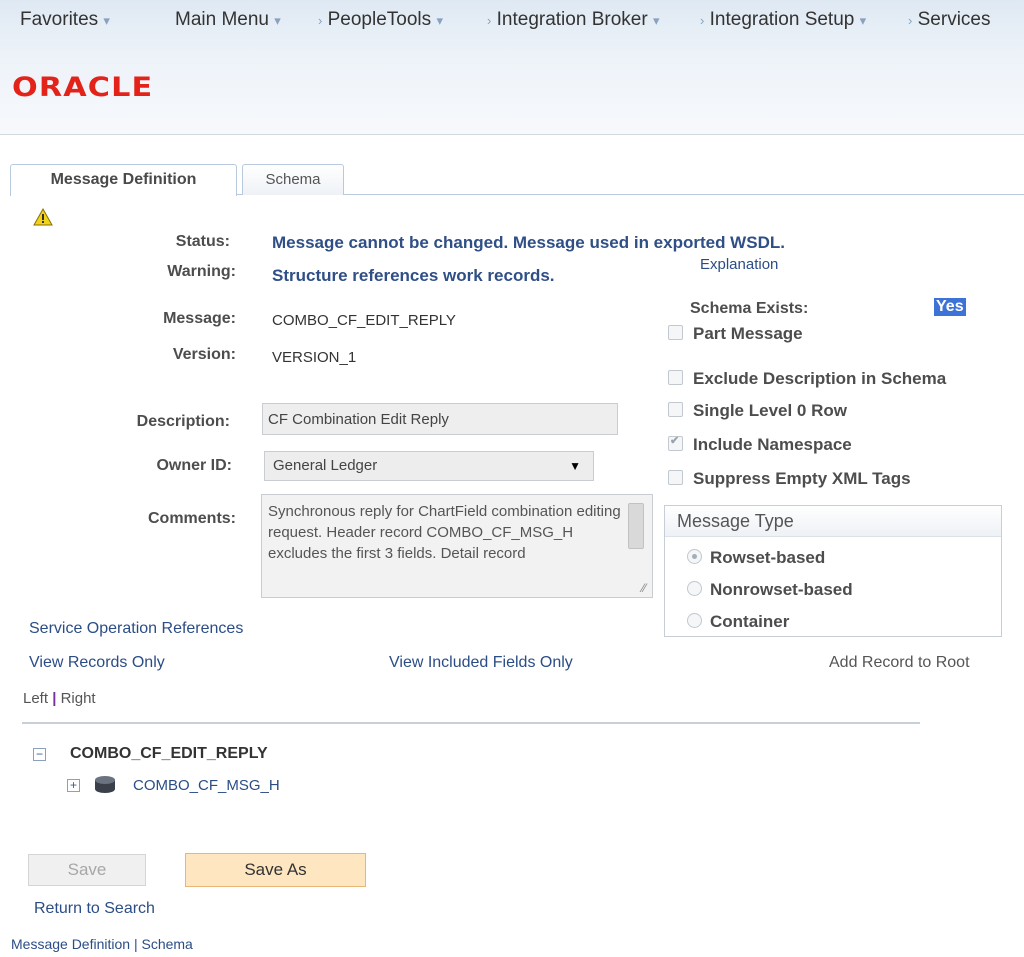 The width and height of the screenshot is (1024, 957). I want to click on bottom-link-message-definition: Message Definition, so click(70, 944).